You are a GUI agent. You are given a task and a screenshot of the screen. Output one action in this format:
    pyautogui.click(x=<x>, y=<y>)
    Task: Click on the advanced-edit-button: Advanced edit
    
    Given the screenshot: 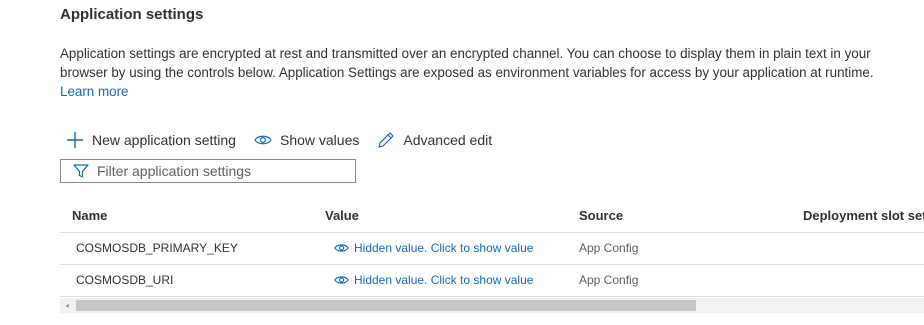 What is the action you would take?
    pyautogui.click(x=434, y=140)
    